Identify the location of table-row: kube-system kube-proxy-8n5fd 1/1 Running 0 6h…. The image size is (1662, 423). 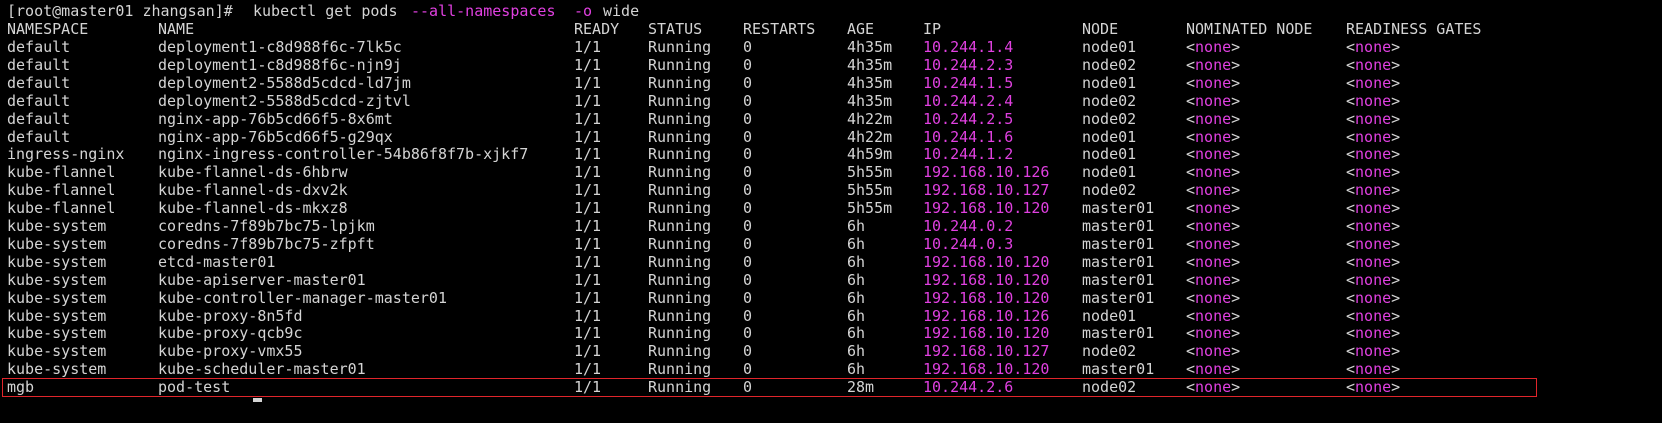
(831, 316).